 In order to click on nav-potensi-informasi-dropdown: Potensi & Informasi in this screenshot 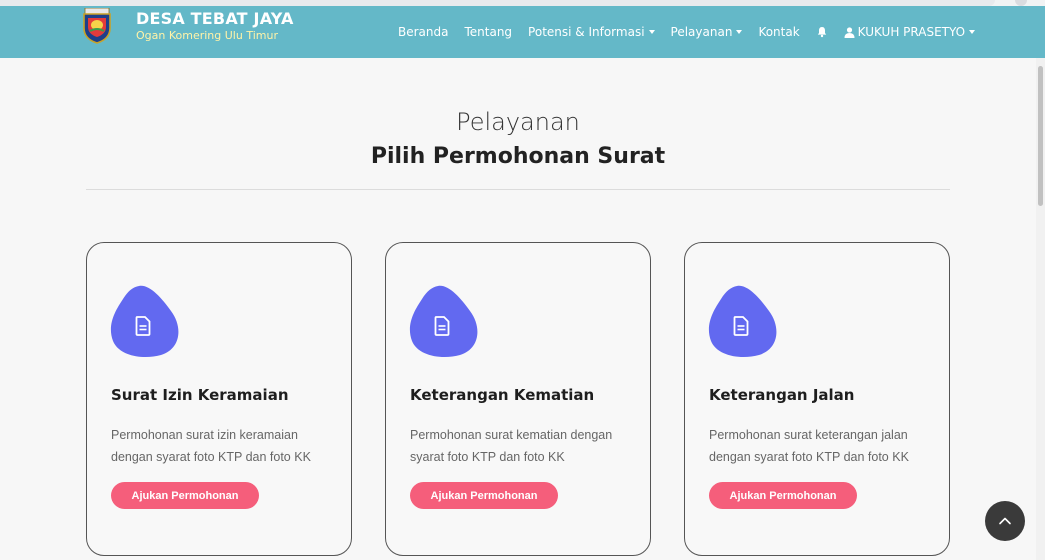, I will do `click(591, 32)`.